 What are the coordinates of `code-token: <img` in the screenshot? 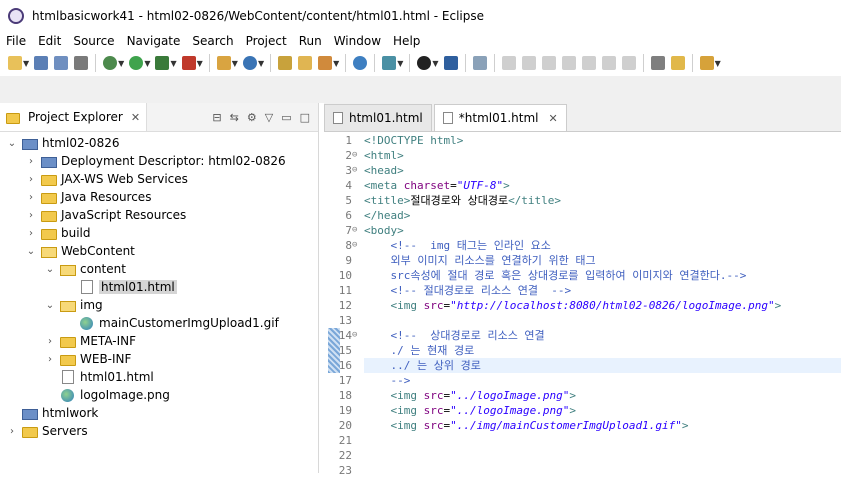 It's located at (394, 410).